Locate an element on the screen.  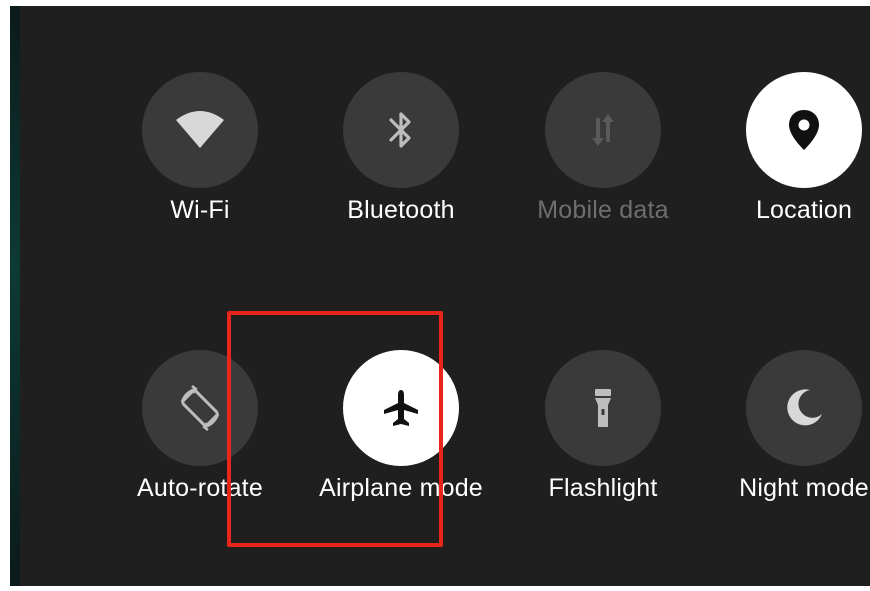
flashlight-toggle is located at coordinates (603, 408).